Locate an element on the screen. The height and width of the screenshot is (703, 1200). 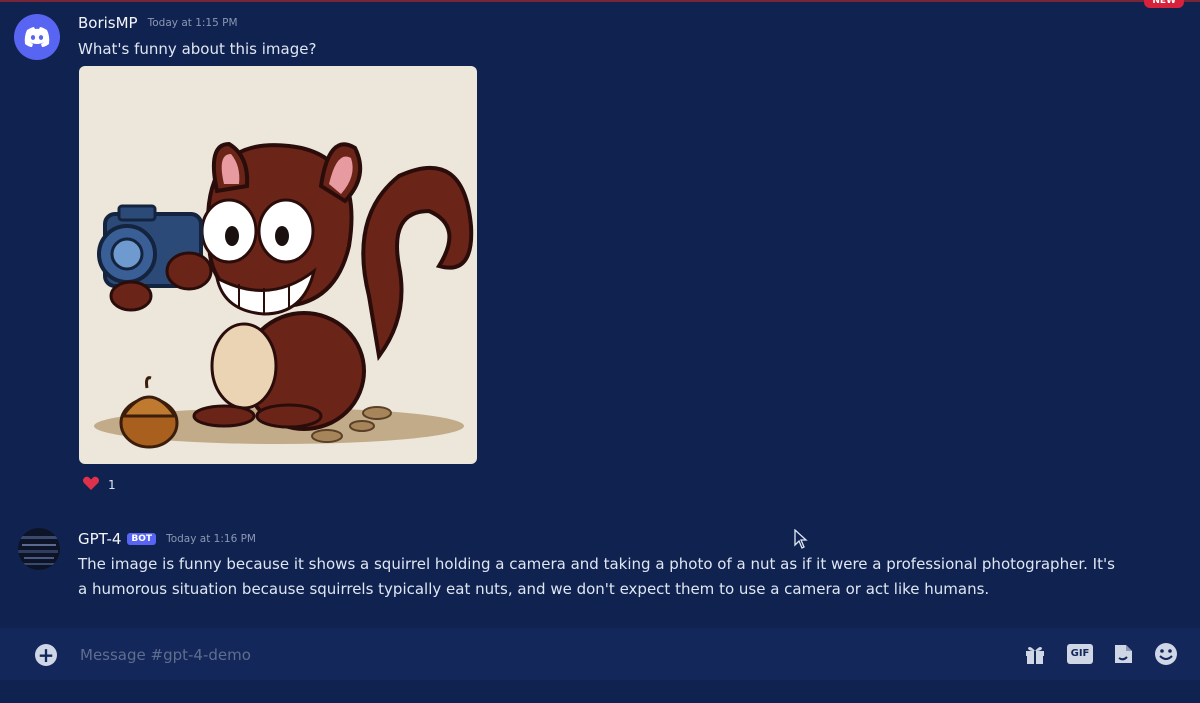
message-input is located at coordinates (510, 655).